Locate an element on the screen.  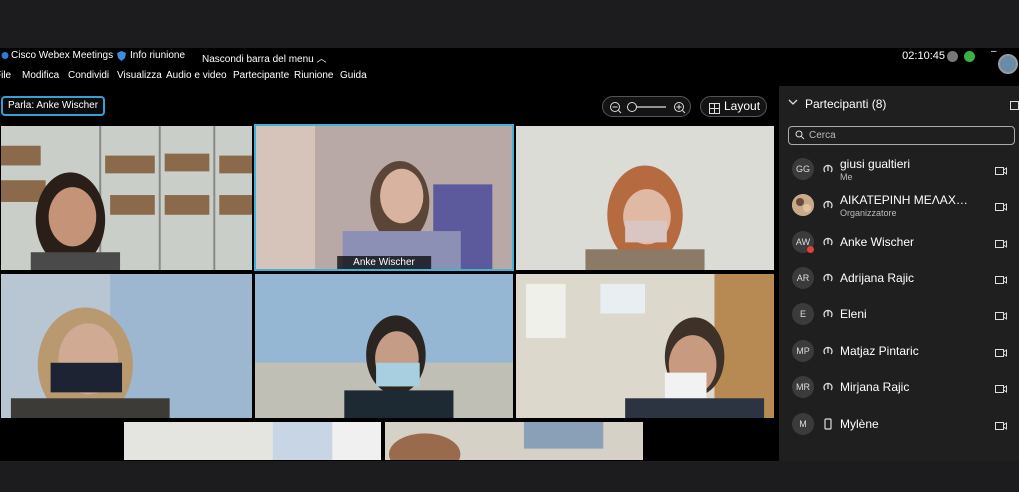
avatar: E is located at coordinates (803, 314).